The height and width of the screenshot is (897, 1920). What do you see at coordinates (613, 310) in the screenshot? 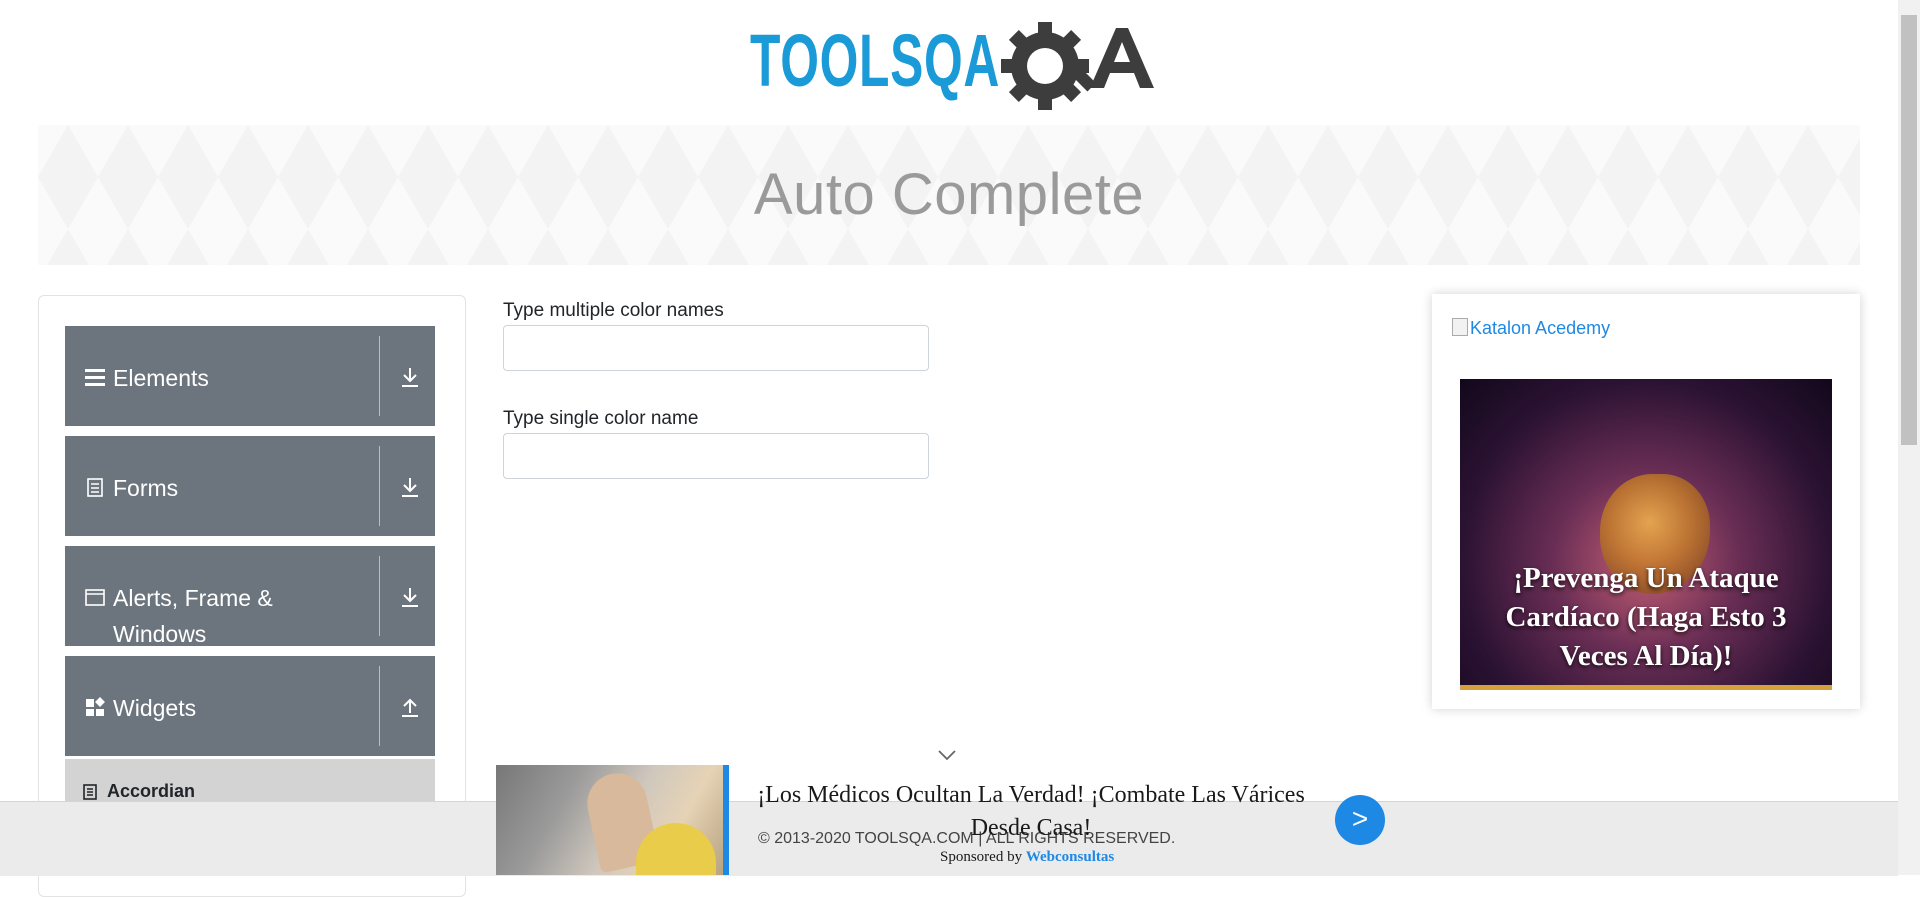
I see `multiple-color-label: Type multiple color names` at bounding box center [613, 310].